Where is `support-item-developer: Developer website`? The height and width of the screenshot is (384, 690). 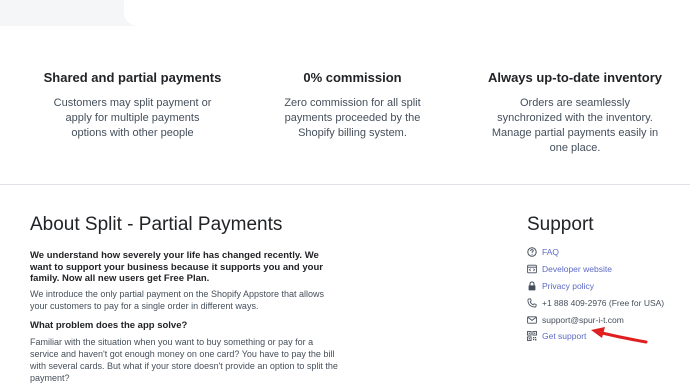
support-item-developer: Developer website is located at coordinates (595, 269).